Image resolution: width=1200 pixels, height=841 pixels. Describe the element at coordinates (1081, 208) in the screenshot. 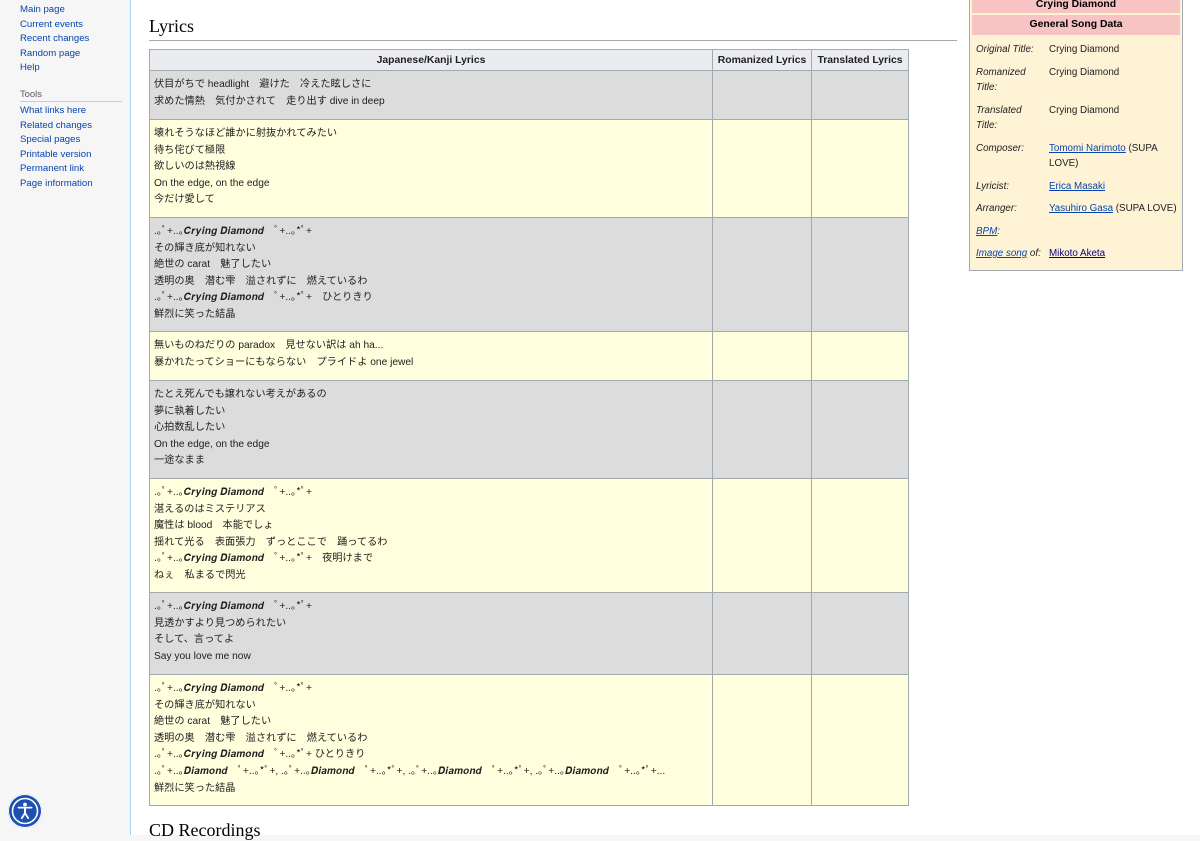

I see `infobox-value-link: Yasuhiro Gasa` at that location.